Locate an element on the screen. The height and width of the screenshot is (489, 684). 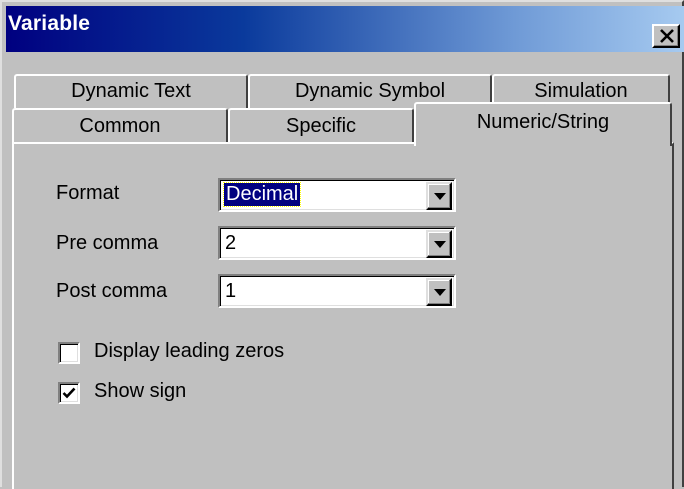
post-comma-dropdown: 1 is located at coordinates (337, 291).